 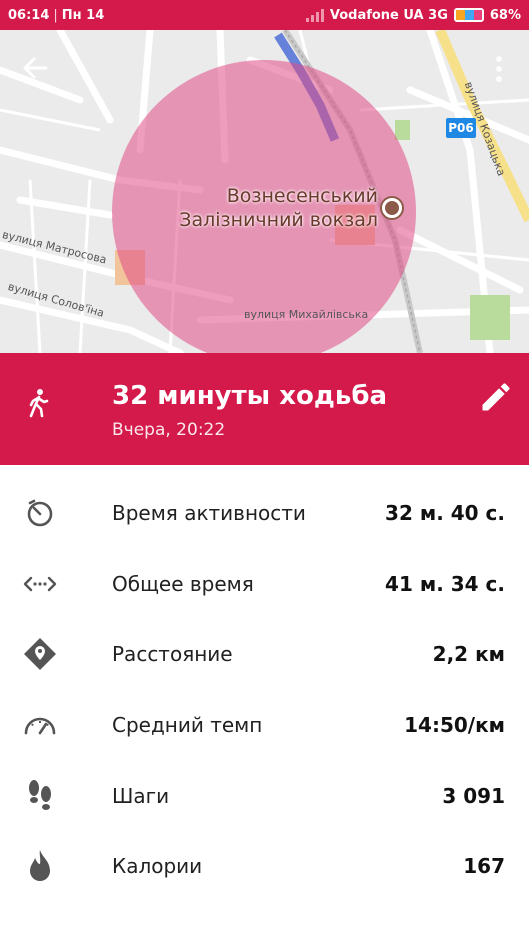 I want to click on station-name-line1: Вознесенський, so click(x=302, y=196).